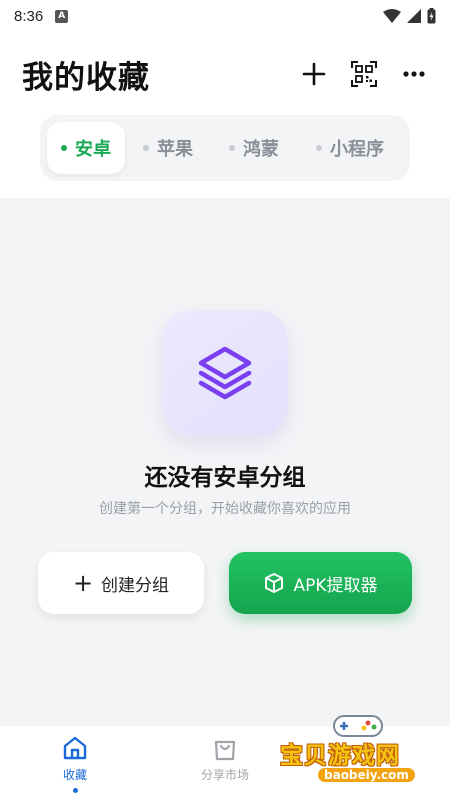 Image resolution: width=450 pixels, height=800 pixels. Describe the element at coordinates (175, 149) in the screenshot. I see `tab-label: 苹果` at that location.